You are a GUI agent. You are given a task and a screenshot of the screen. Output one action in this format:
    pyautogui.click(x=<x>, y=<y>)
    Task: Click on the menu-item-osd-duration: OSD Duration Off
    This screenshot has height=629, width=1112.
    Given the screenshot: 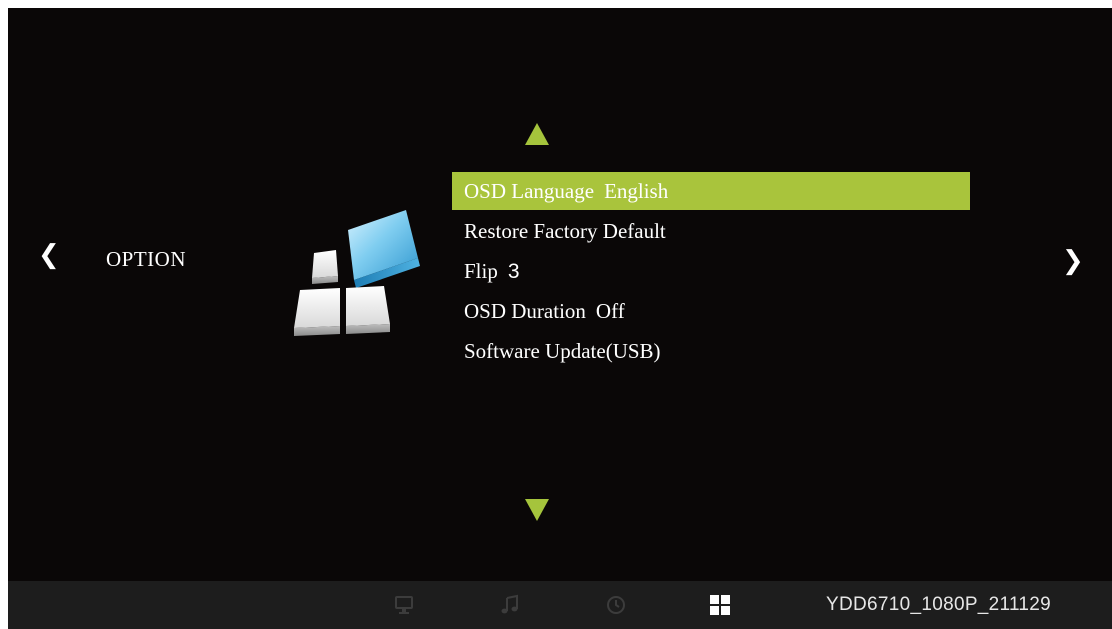 What is the action you would take?
    pyautogui.click(x=711, y=311)
    